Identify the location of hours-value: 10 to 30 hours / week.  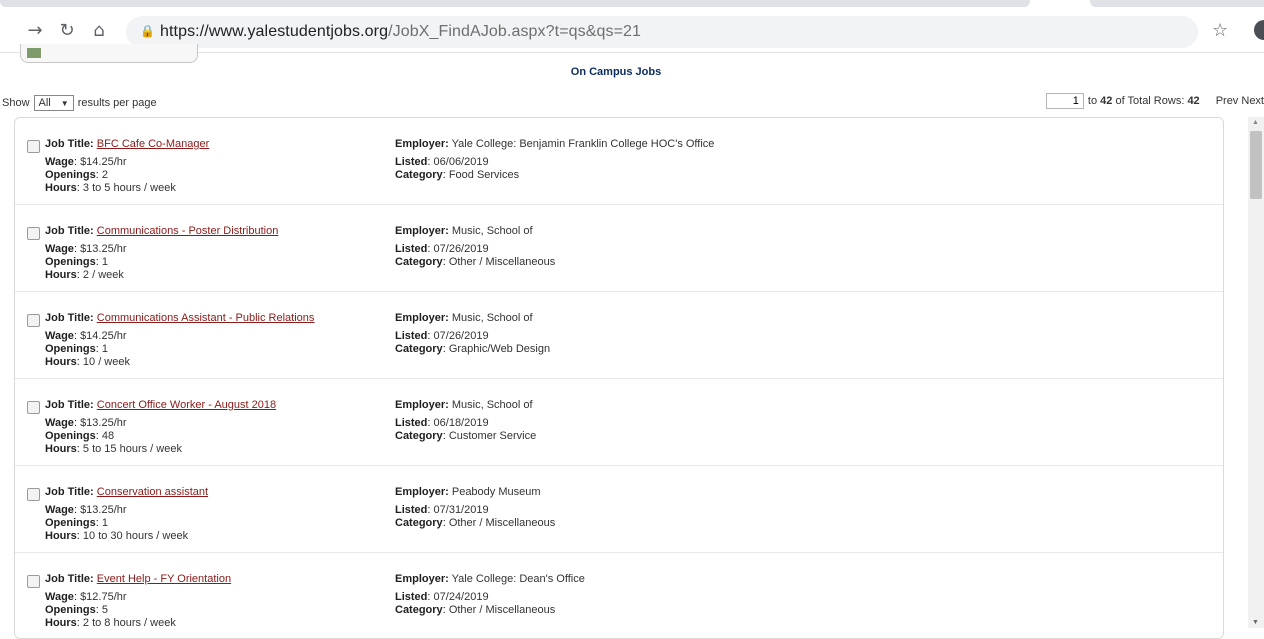
(135, 536).